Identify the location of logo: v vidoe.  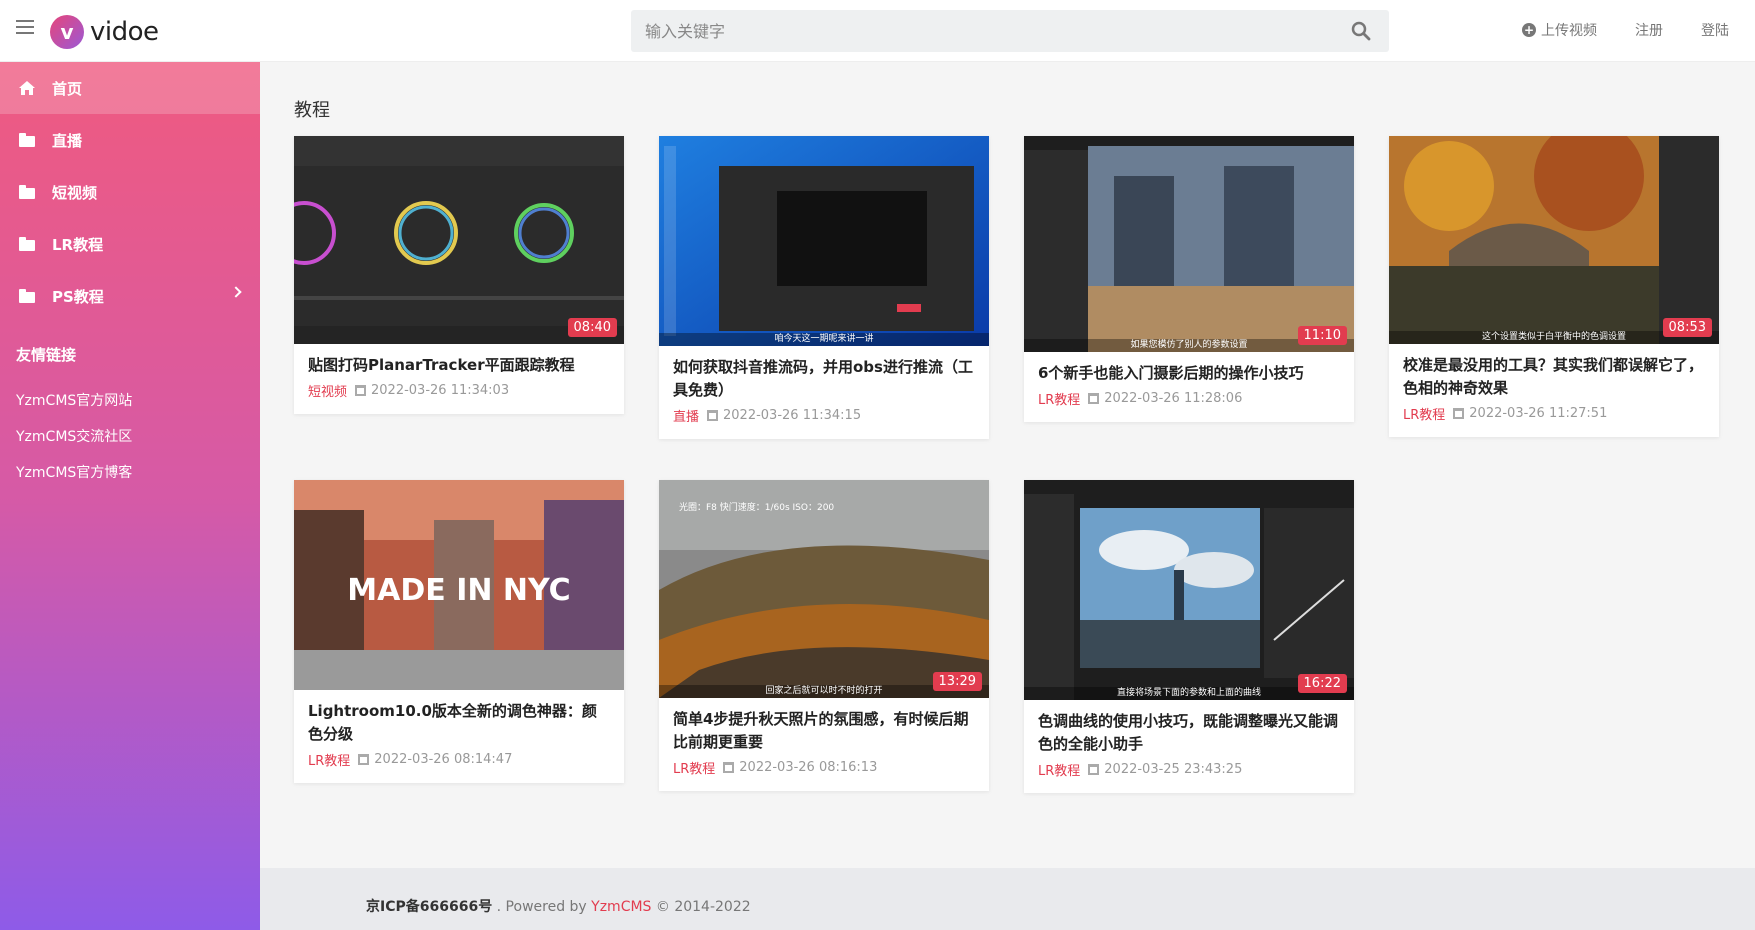
(104, 32).